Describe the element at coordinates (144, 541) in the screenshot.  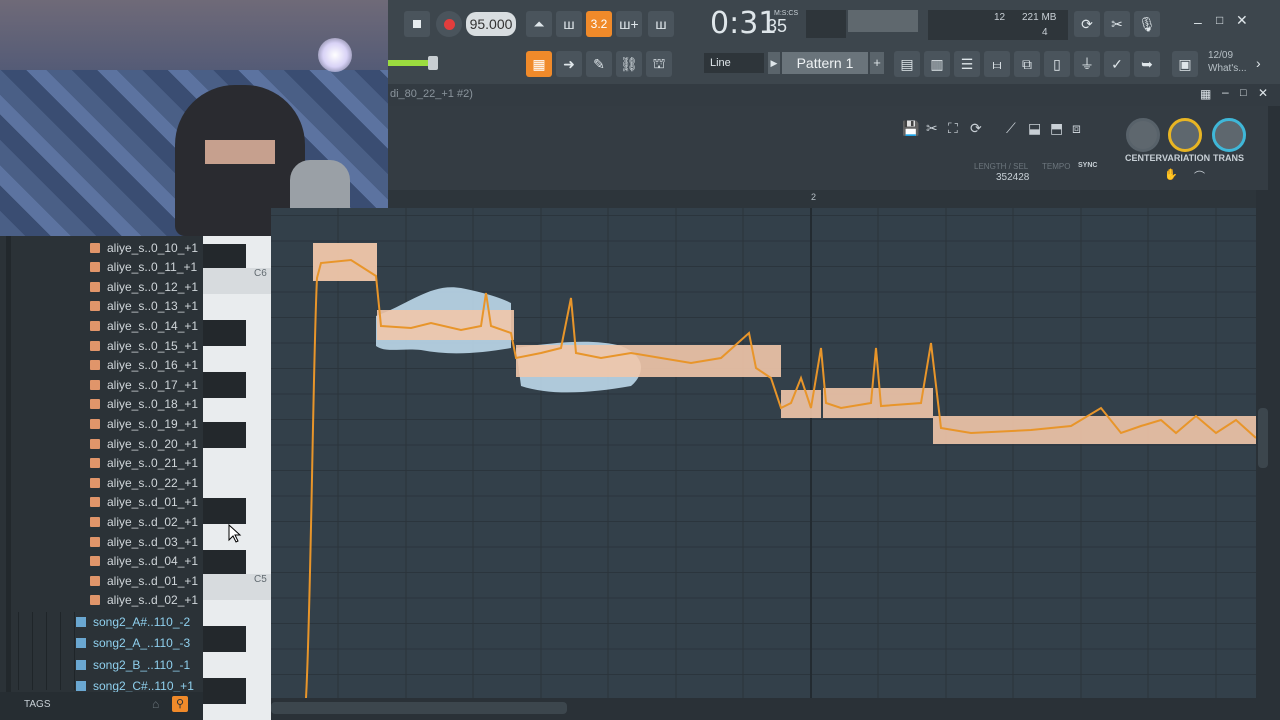
I see `browser-item: aliye_s..d_03_+1` at that location.